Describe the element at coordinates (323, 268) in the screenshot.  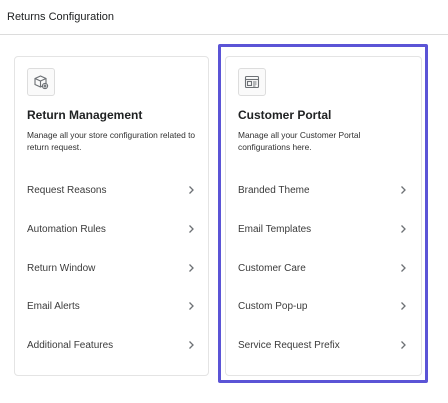
I see `menu-item-customer-care: Customer Care` at that location.